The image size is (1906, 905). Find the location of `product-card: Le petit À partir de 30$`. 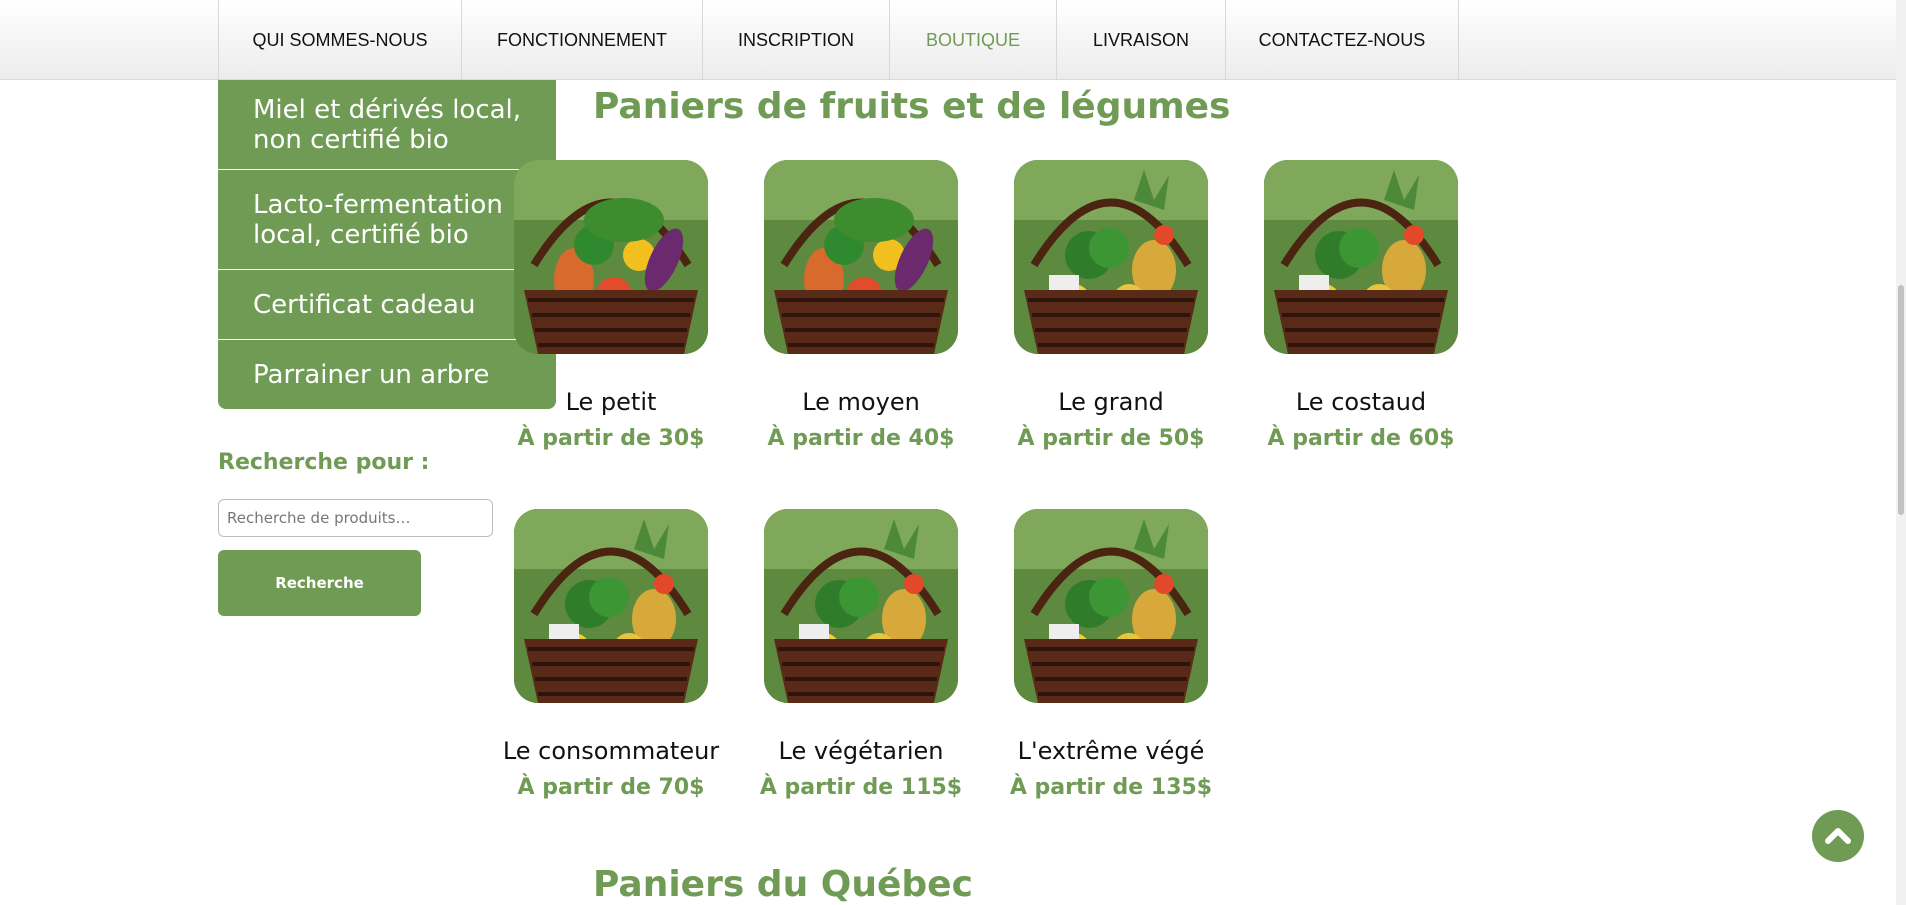

product-card: Le petit À partir de 30$ is located at coordinates (611, 305).